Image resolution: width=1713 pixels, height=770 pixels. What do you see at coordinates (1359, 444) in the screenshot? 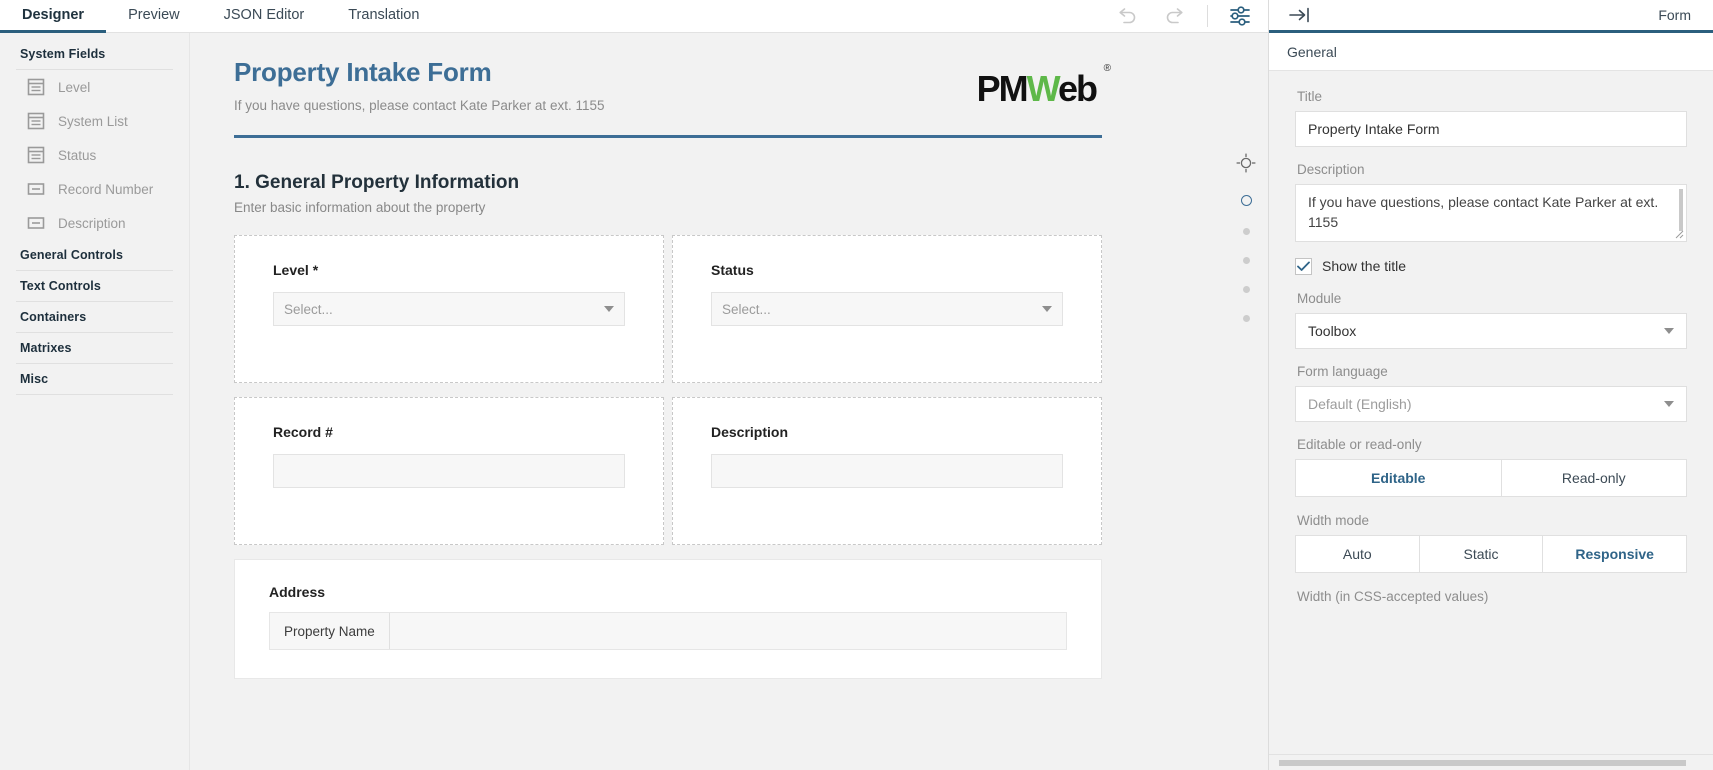
I see `editable-readonly-label: Editable or read-only` at bounding box center [1359, 444].